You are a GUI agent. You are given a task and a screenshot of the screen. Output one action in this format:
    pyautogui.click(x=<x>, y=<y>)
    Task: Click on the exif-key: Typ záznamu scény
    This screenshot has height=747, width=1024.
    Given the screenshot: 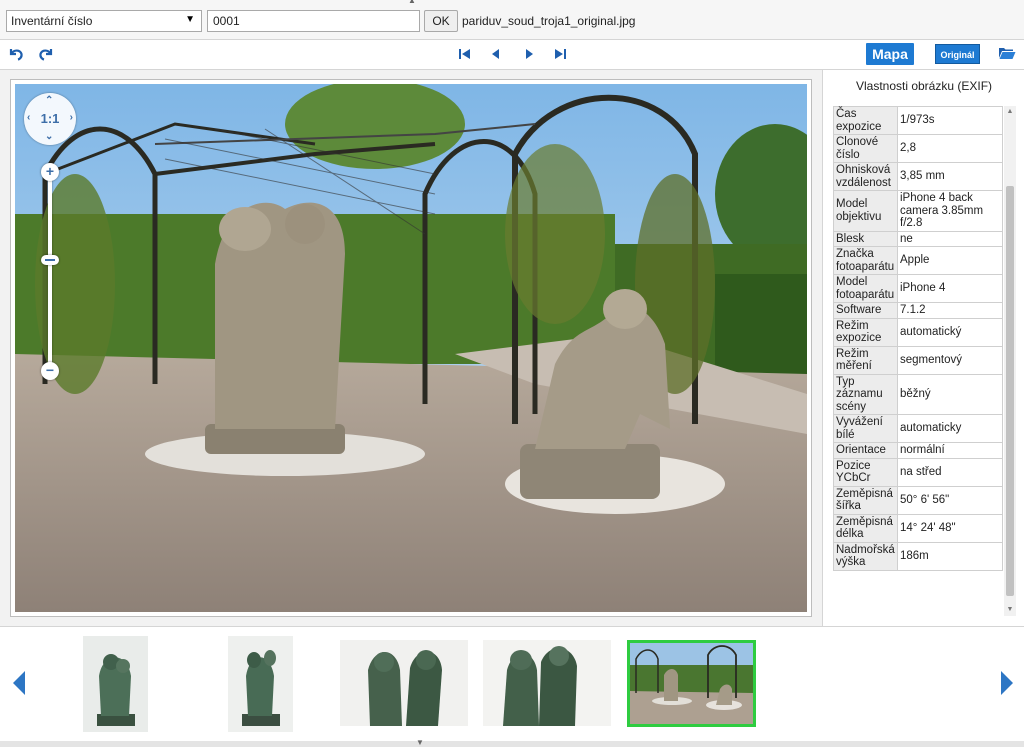 What is the action you would take?
    pyautogui.click(x=865, y=394)
    